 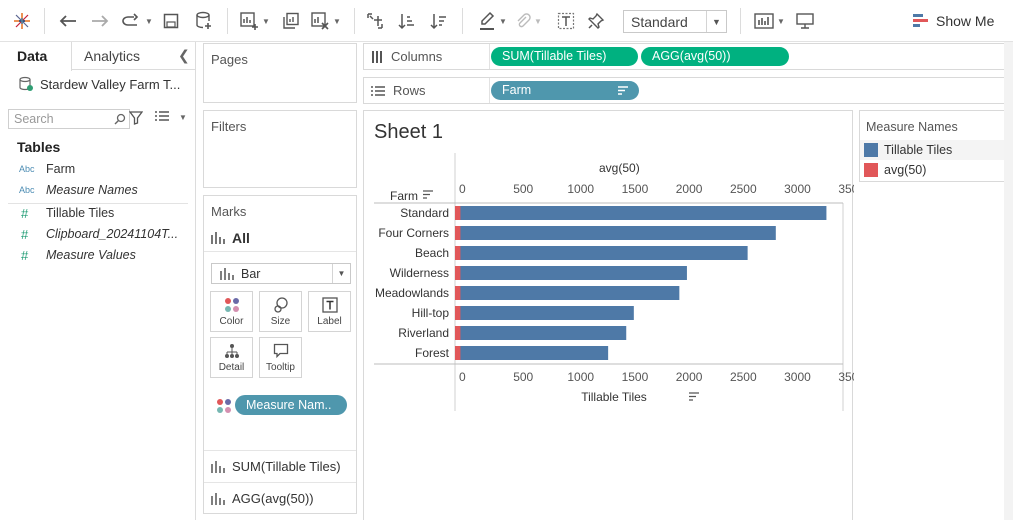 I want to click on detail-button: Detail, so click(x=231, y=357).